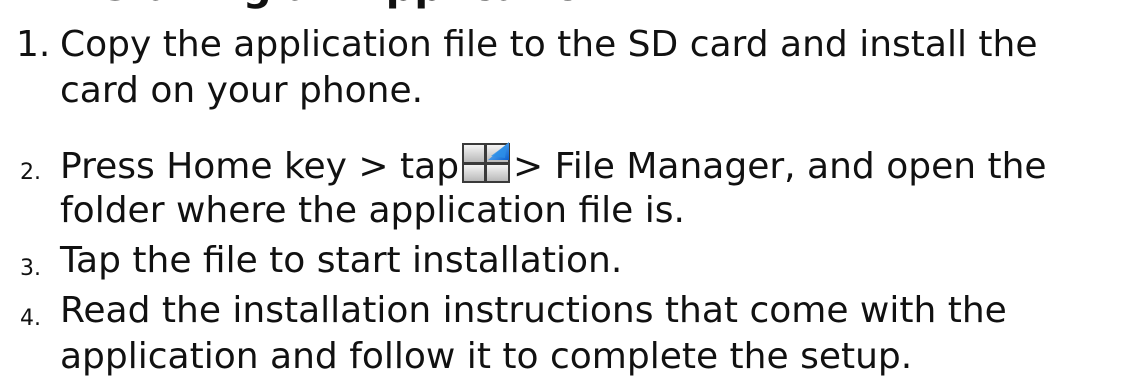 The image size is (1128, 389). I want to click on step-text-line: card on your phone., so click(242, 90).